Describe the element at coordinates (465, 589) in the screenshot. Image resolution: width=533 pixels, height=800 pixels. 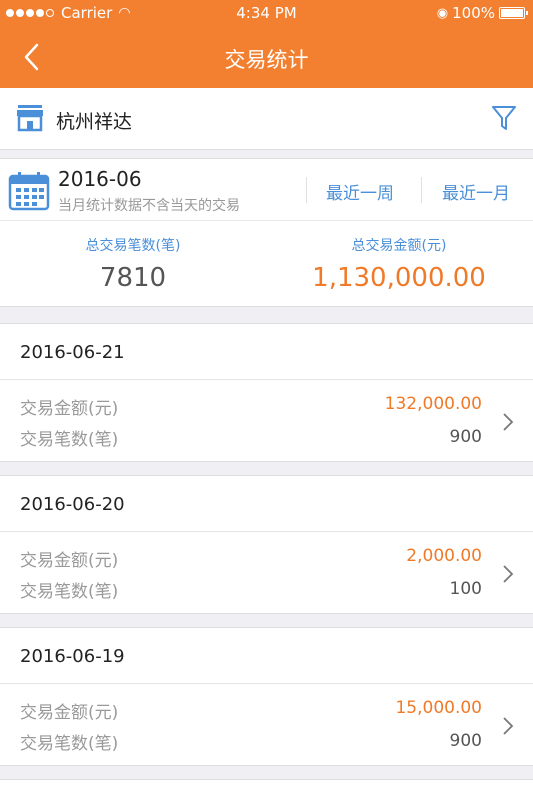
I see `count-value: 100` at that location.